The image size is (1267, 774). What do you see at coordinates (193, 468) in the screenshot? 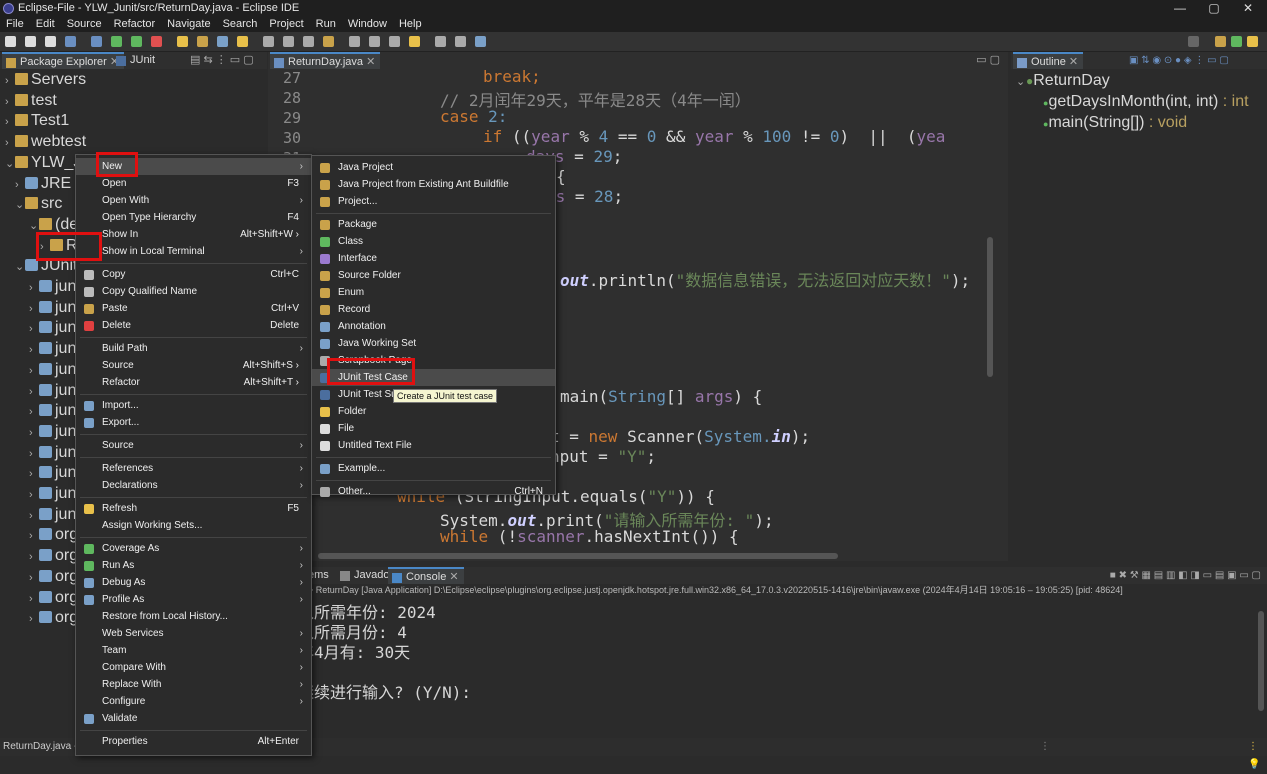
I see `menu-item-references: References ›` at bounding box center [193, 468].